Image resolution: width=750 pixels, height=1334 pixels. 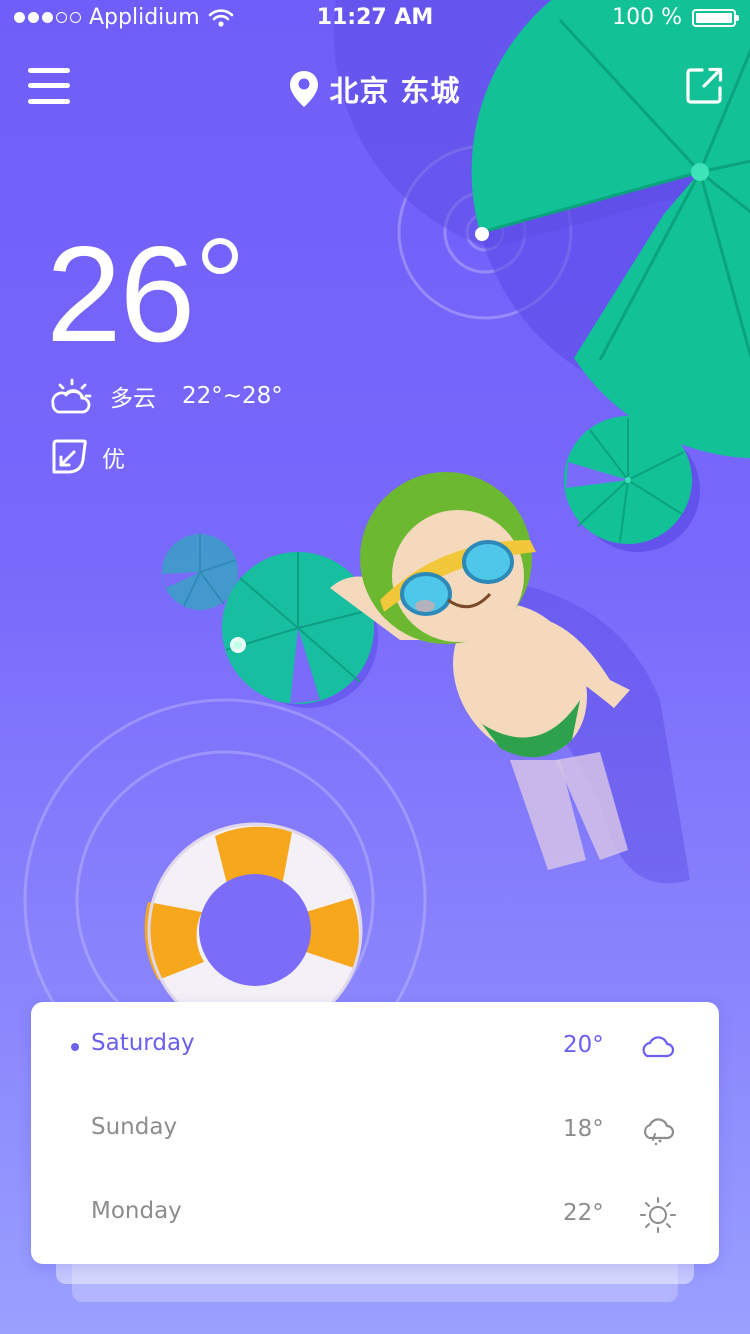 What do you see at coordinates (659, 1132) in the screenshot?
I see `rain-cloud-icon` at bounding box center [659, 1132].